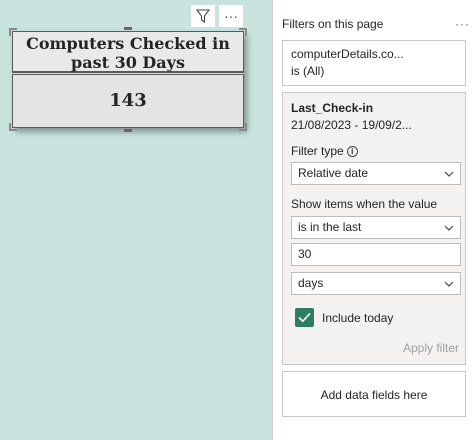 This screenshot has width=476, height=440. Describe the element at coordinates (243, 32) in the screenshot. I see `resize-handle-top-right` at that location.